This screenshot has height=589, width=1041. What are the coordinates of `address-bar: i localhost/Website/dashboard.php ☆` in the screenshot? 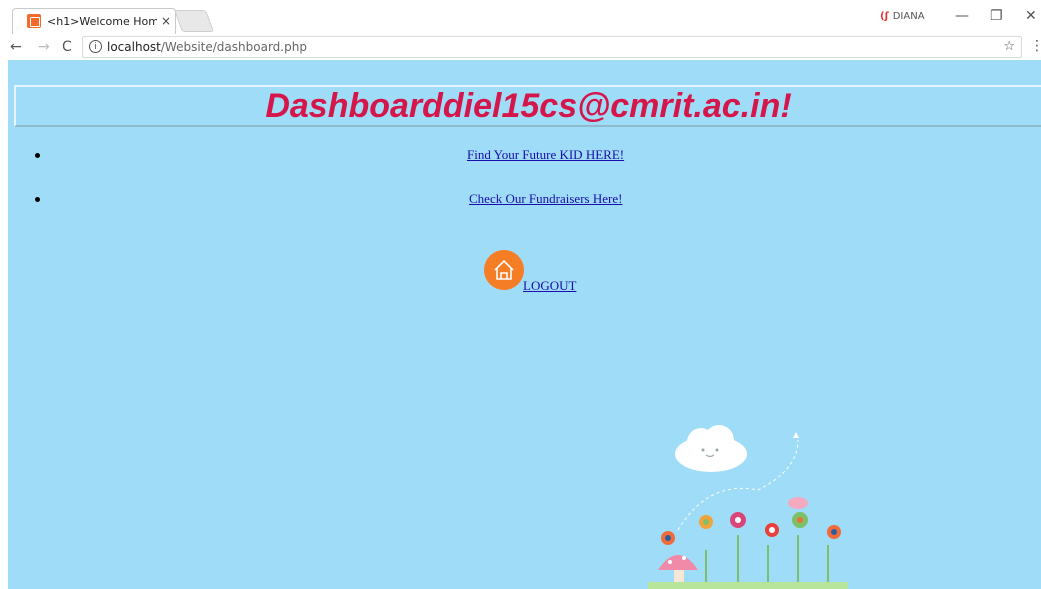 It's located at (552, 47).